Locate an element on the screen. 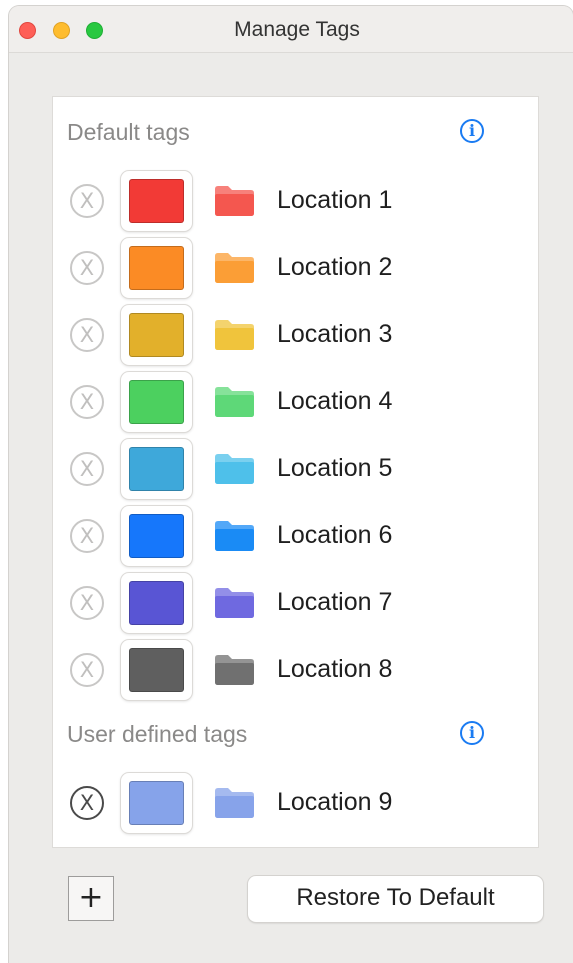  tag-label: Location 6 is located at coordinates (335, 535).